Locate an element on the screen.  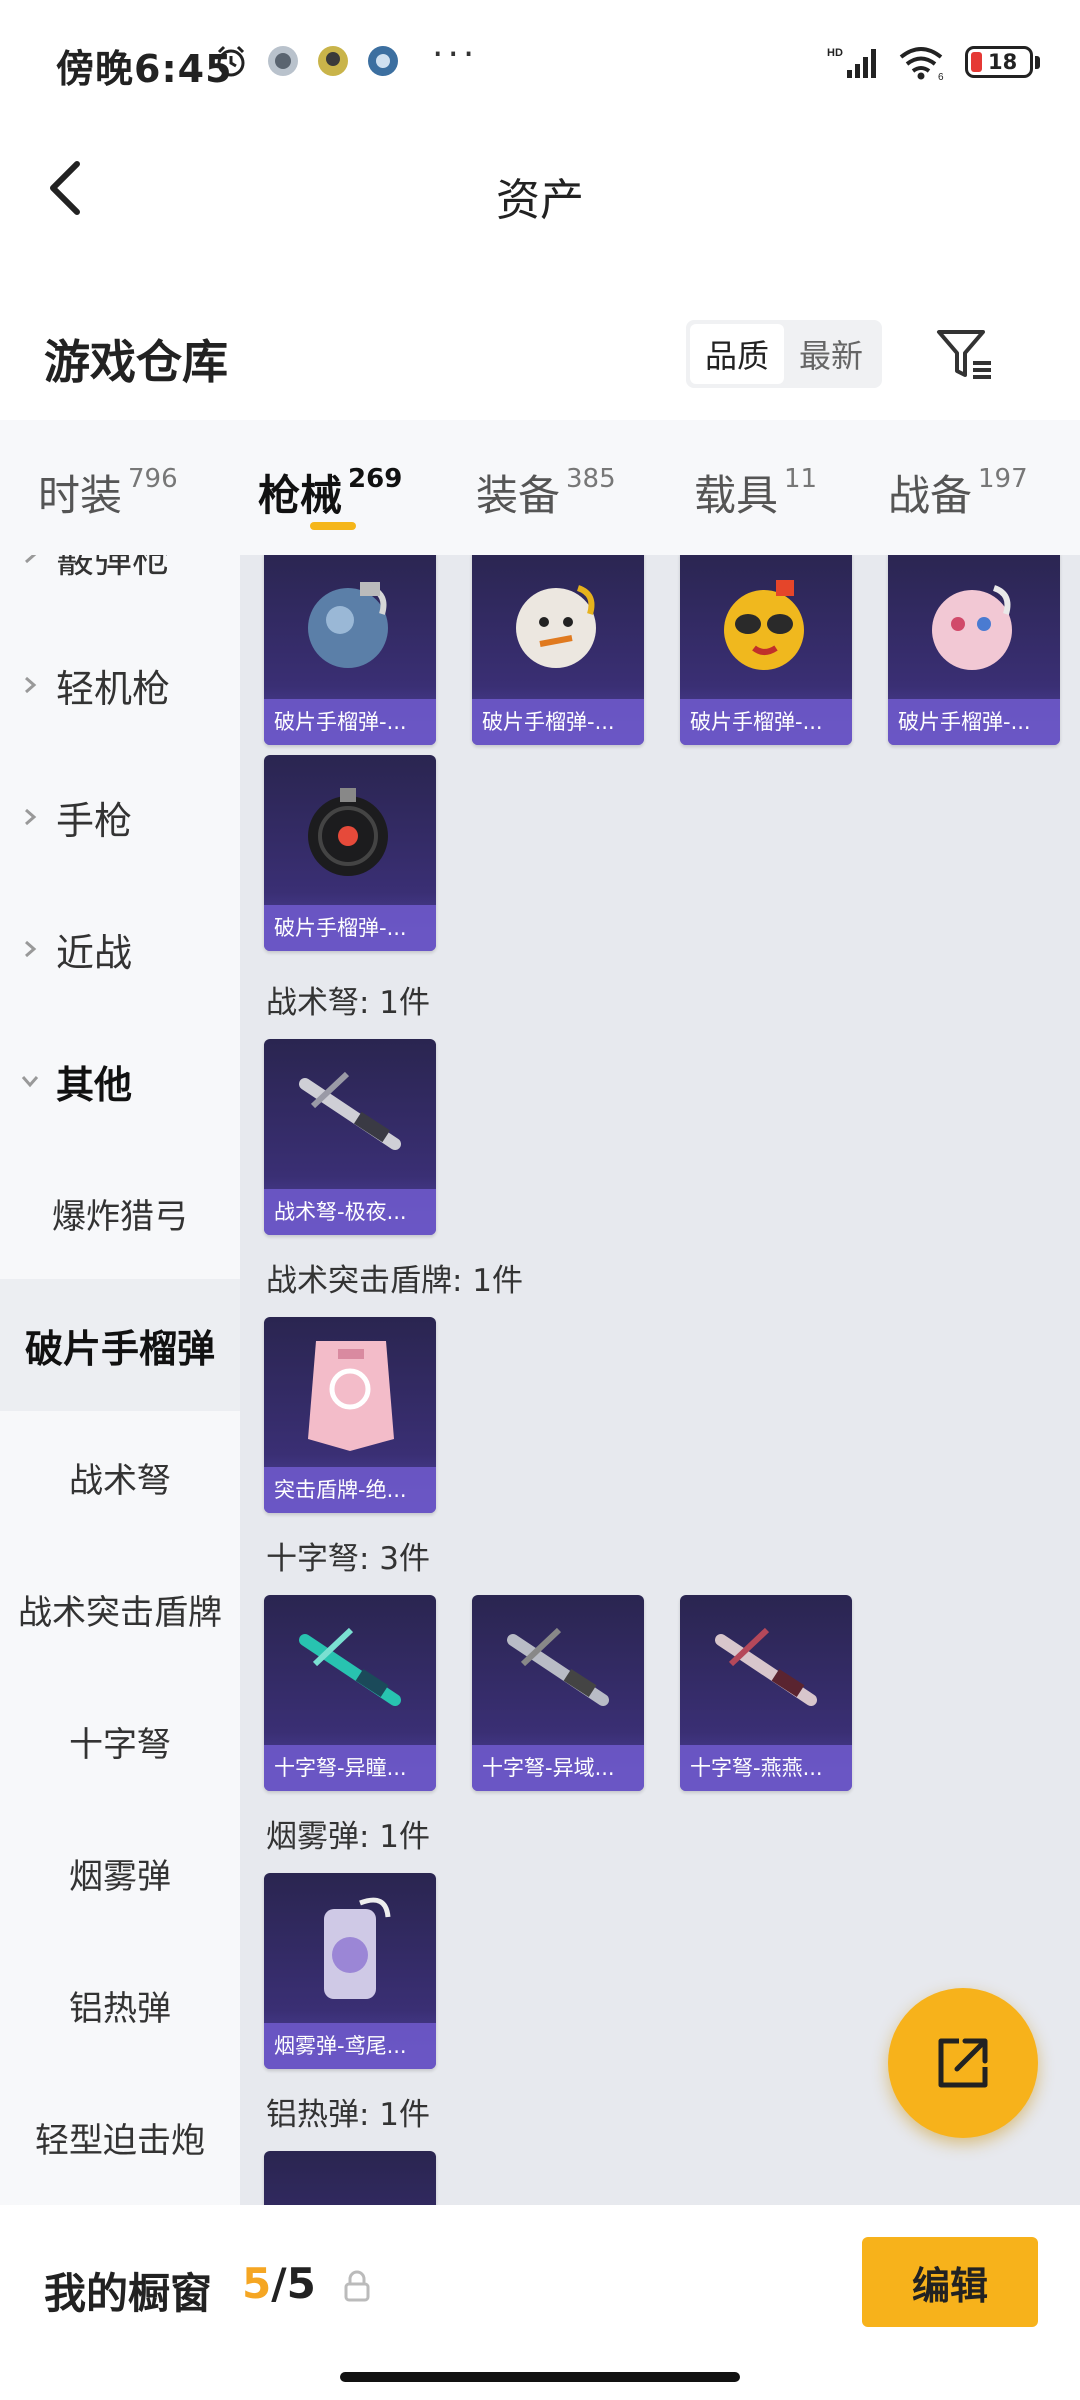
alarm-icon is located at coordinates (231, 61).